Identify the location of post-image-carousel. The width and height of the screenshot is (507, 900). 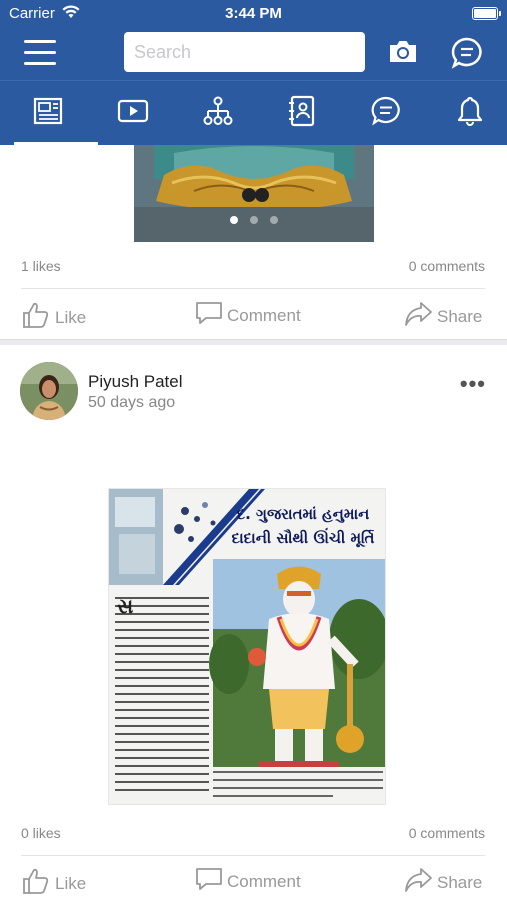
(254, 193).